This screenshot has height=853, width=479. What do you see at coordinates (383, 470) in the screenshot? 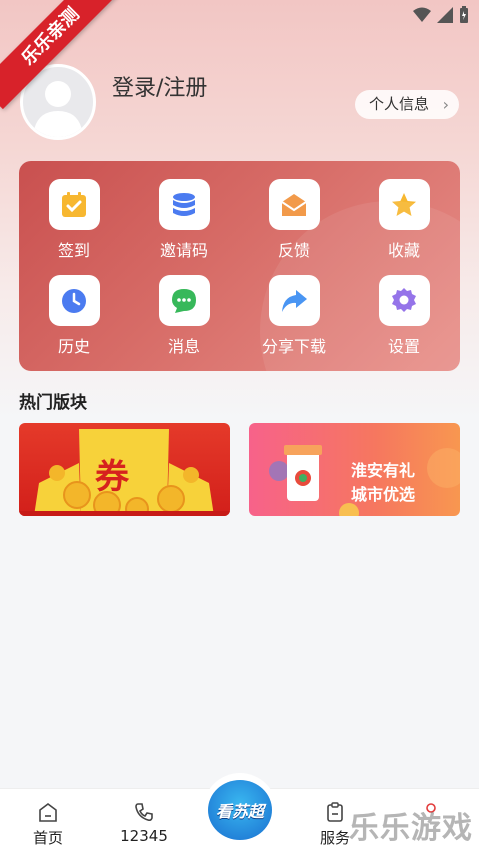
I see `promo-line-1: 淮安有礼` at bounding box center [383, 470].